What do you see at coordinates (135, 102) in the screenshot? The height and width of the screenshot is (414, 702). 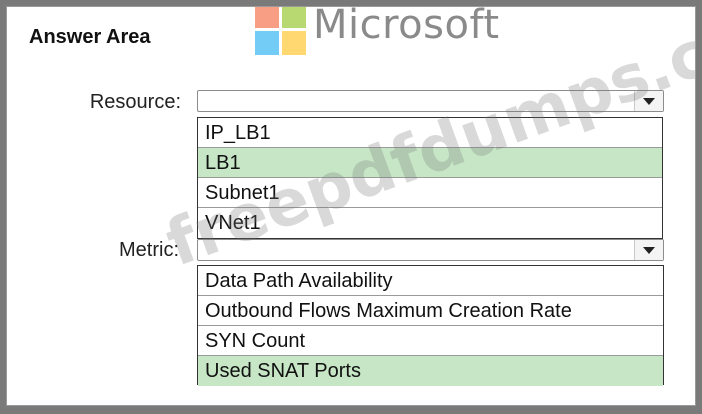 I see `resource-label: Resource:` at bounding box center [135, 102].